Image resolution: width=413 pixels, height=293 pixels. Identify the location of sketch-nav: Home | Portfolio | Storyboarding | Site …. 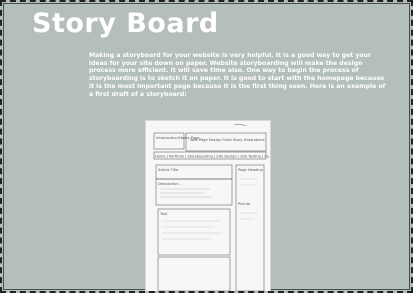
(212, 157).